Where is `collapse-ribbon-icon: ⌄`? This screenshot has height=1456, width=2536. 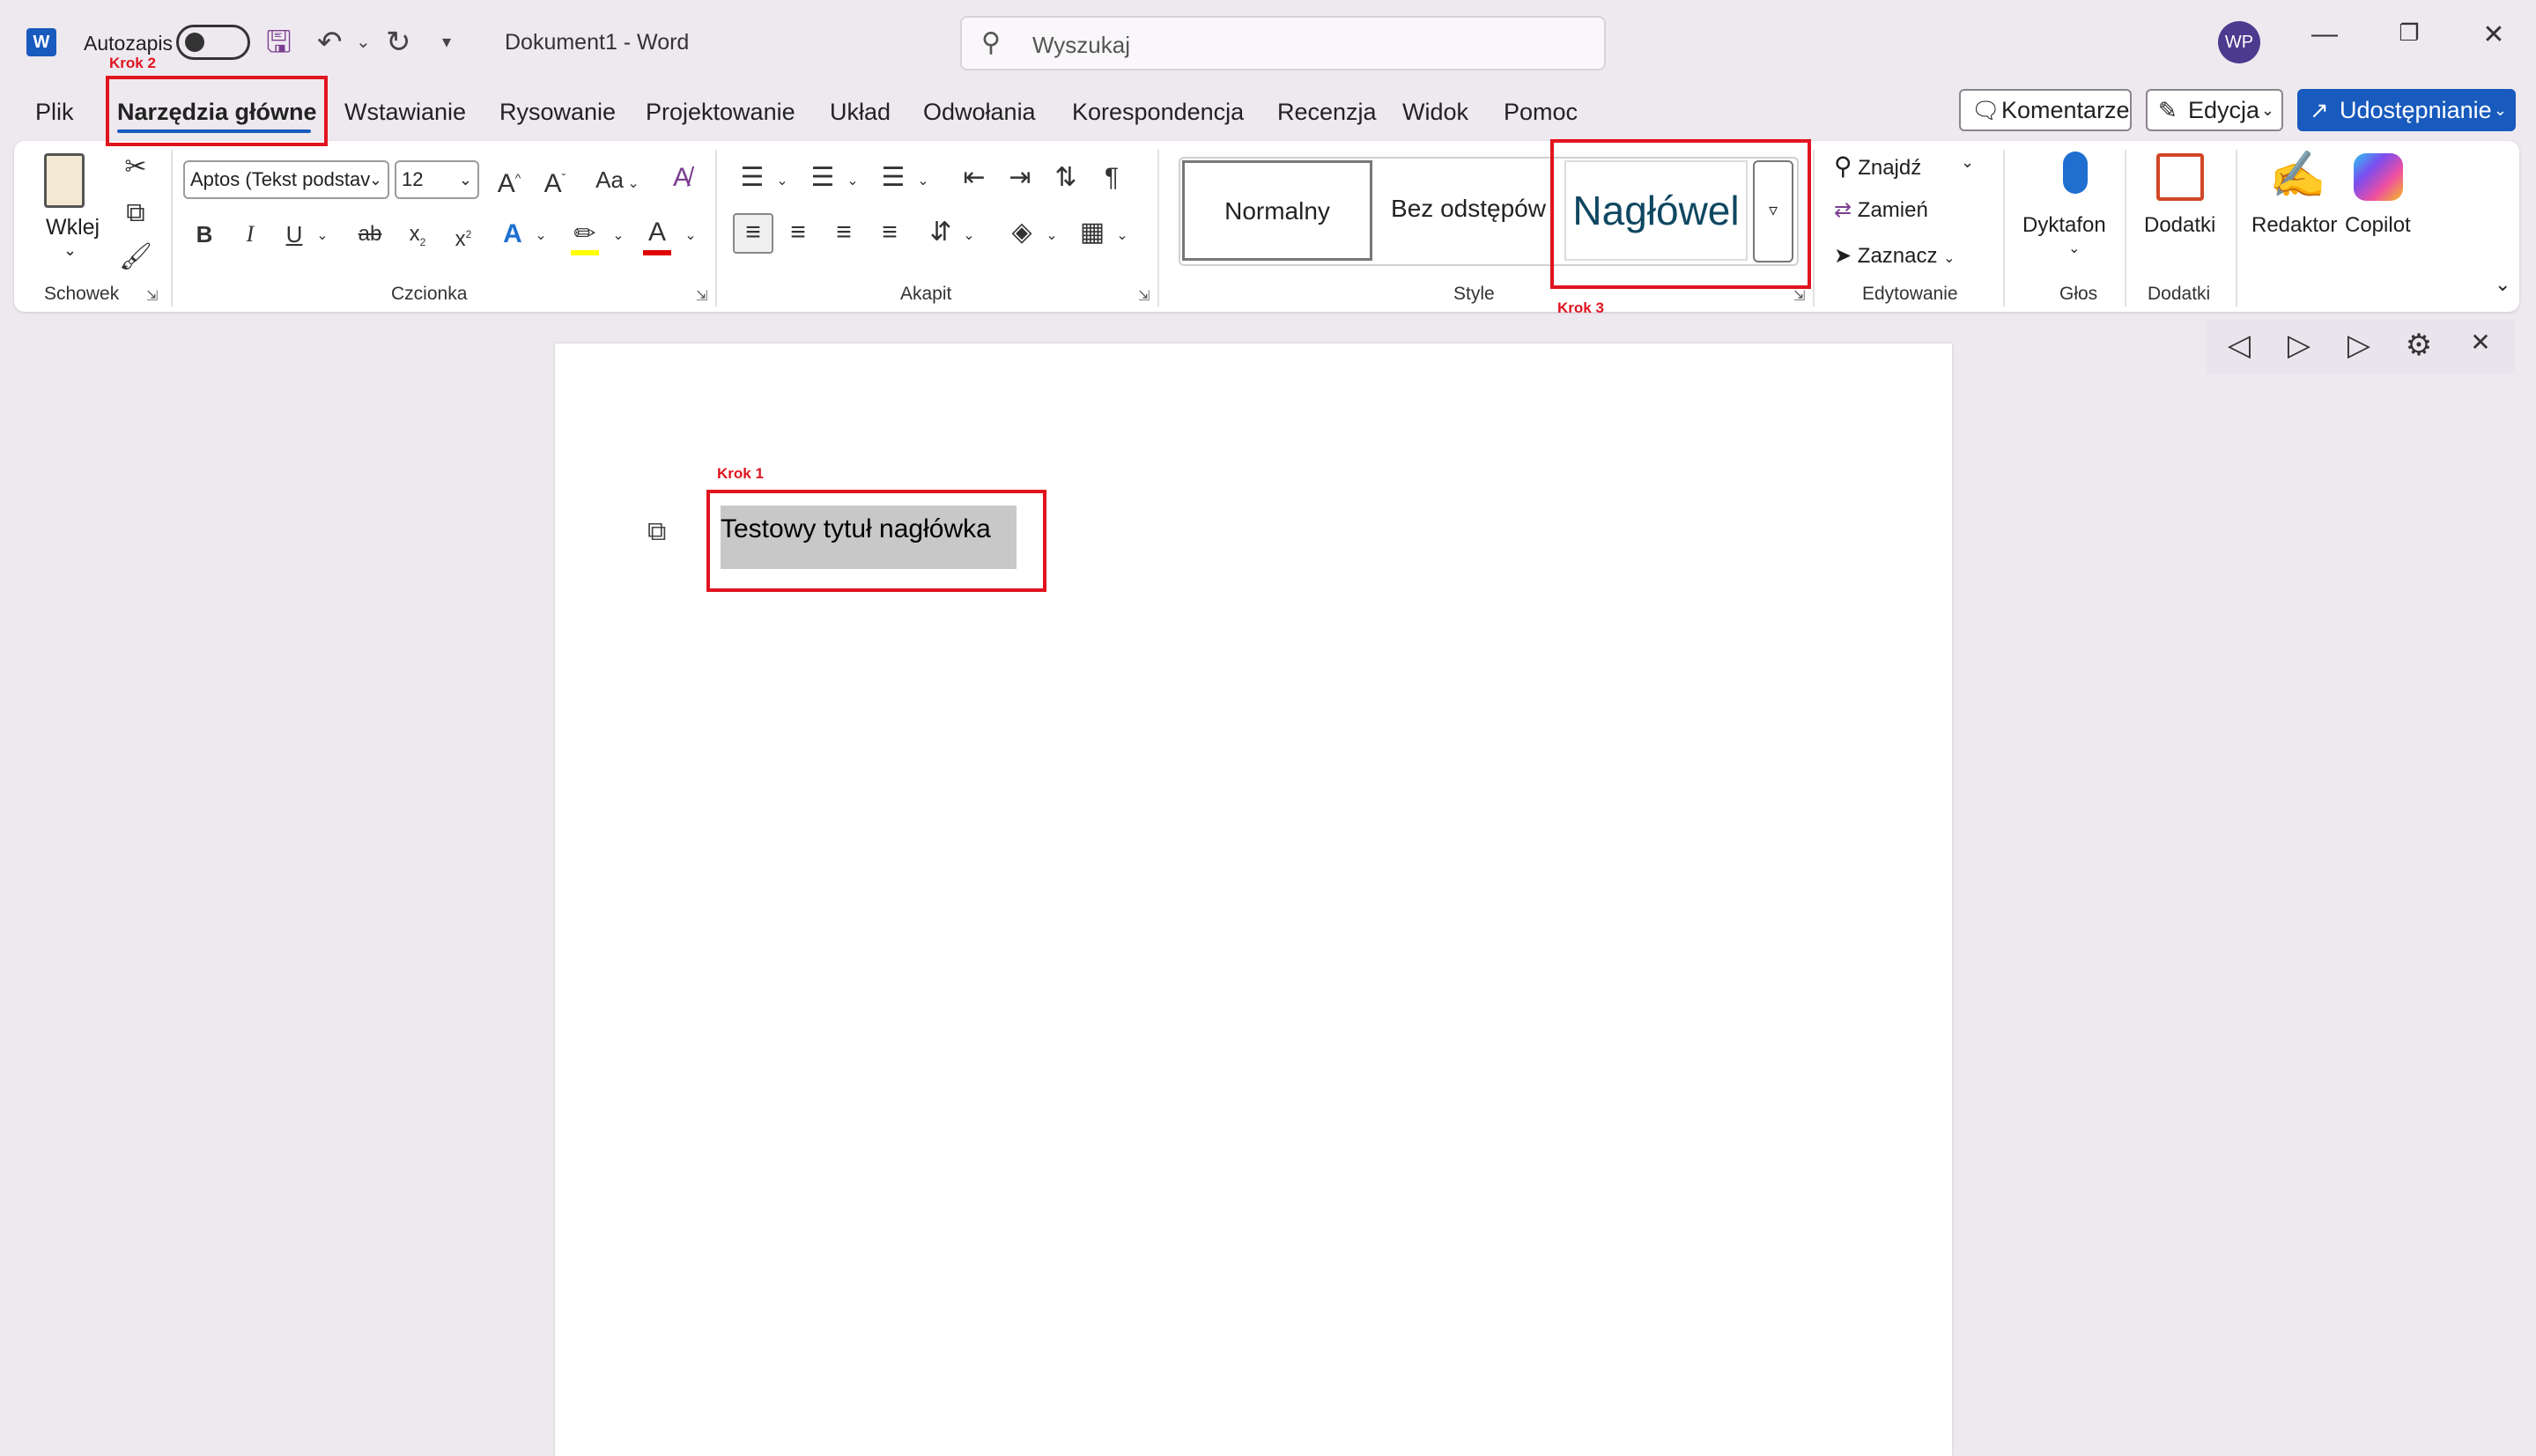 collapse-ribbon-icon: ⌄ is located at coordinates (2502, 284).